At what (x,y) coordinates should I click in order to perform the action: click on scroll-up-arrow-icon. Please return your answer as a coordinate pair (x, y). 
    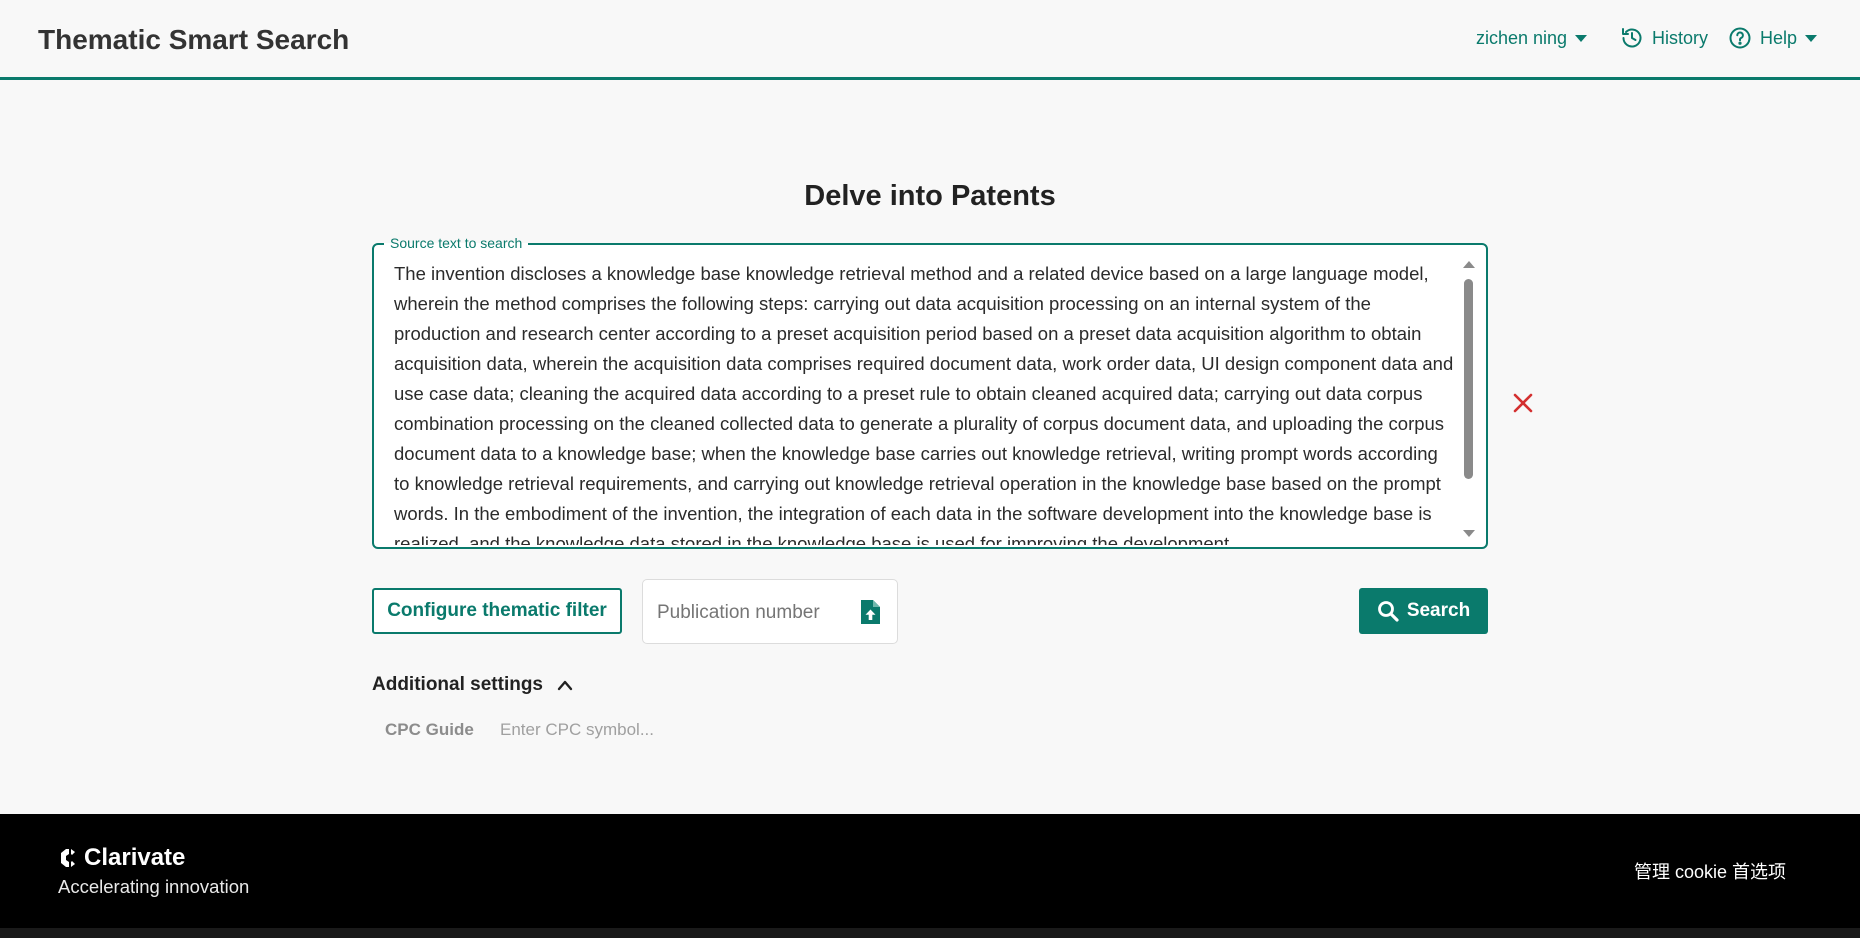
    Looking at the image, I should click on (1469, 264).